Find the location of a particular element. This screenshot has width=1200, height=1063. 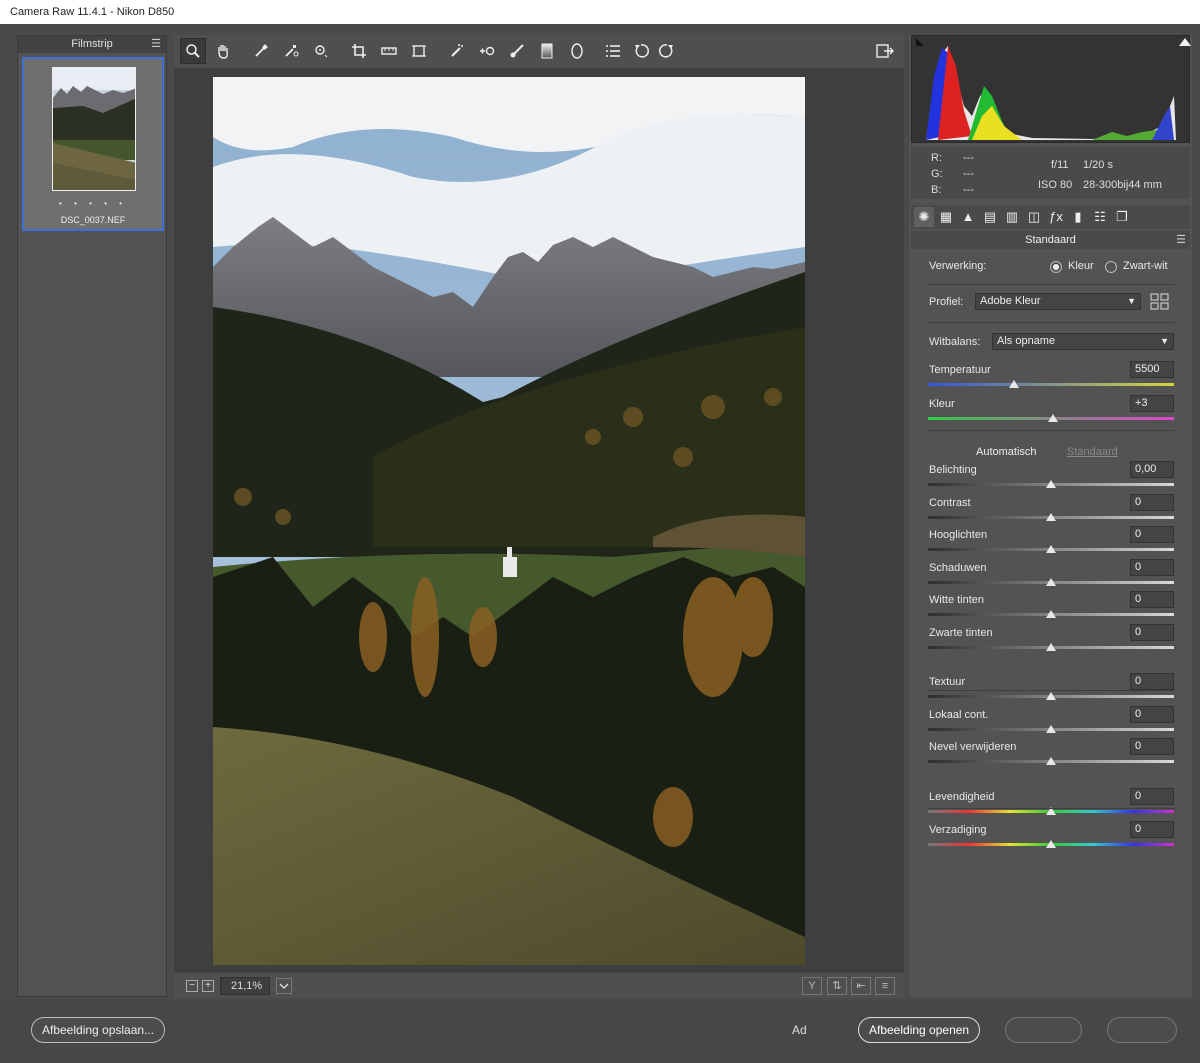

zoom-out-button: − is located at coordinates (192, 986).